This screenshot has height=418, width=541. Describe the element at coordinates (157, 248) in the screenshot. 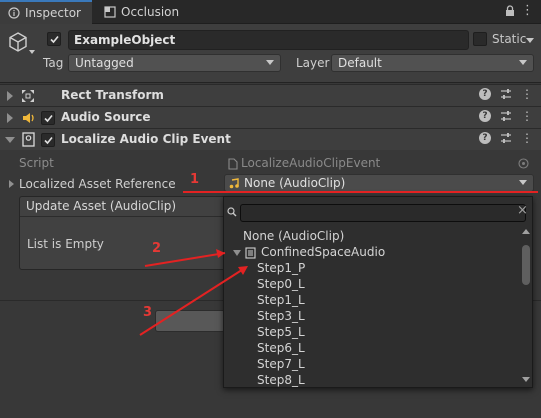

I see `annotation-number-2: 2` at that location.